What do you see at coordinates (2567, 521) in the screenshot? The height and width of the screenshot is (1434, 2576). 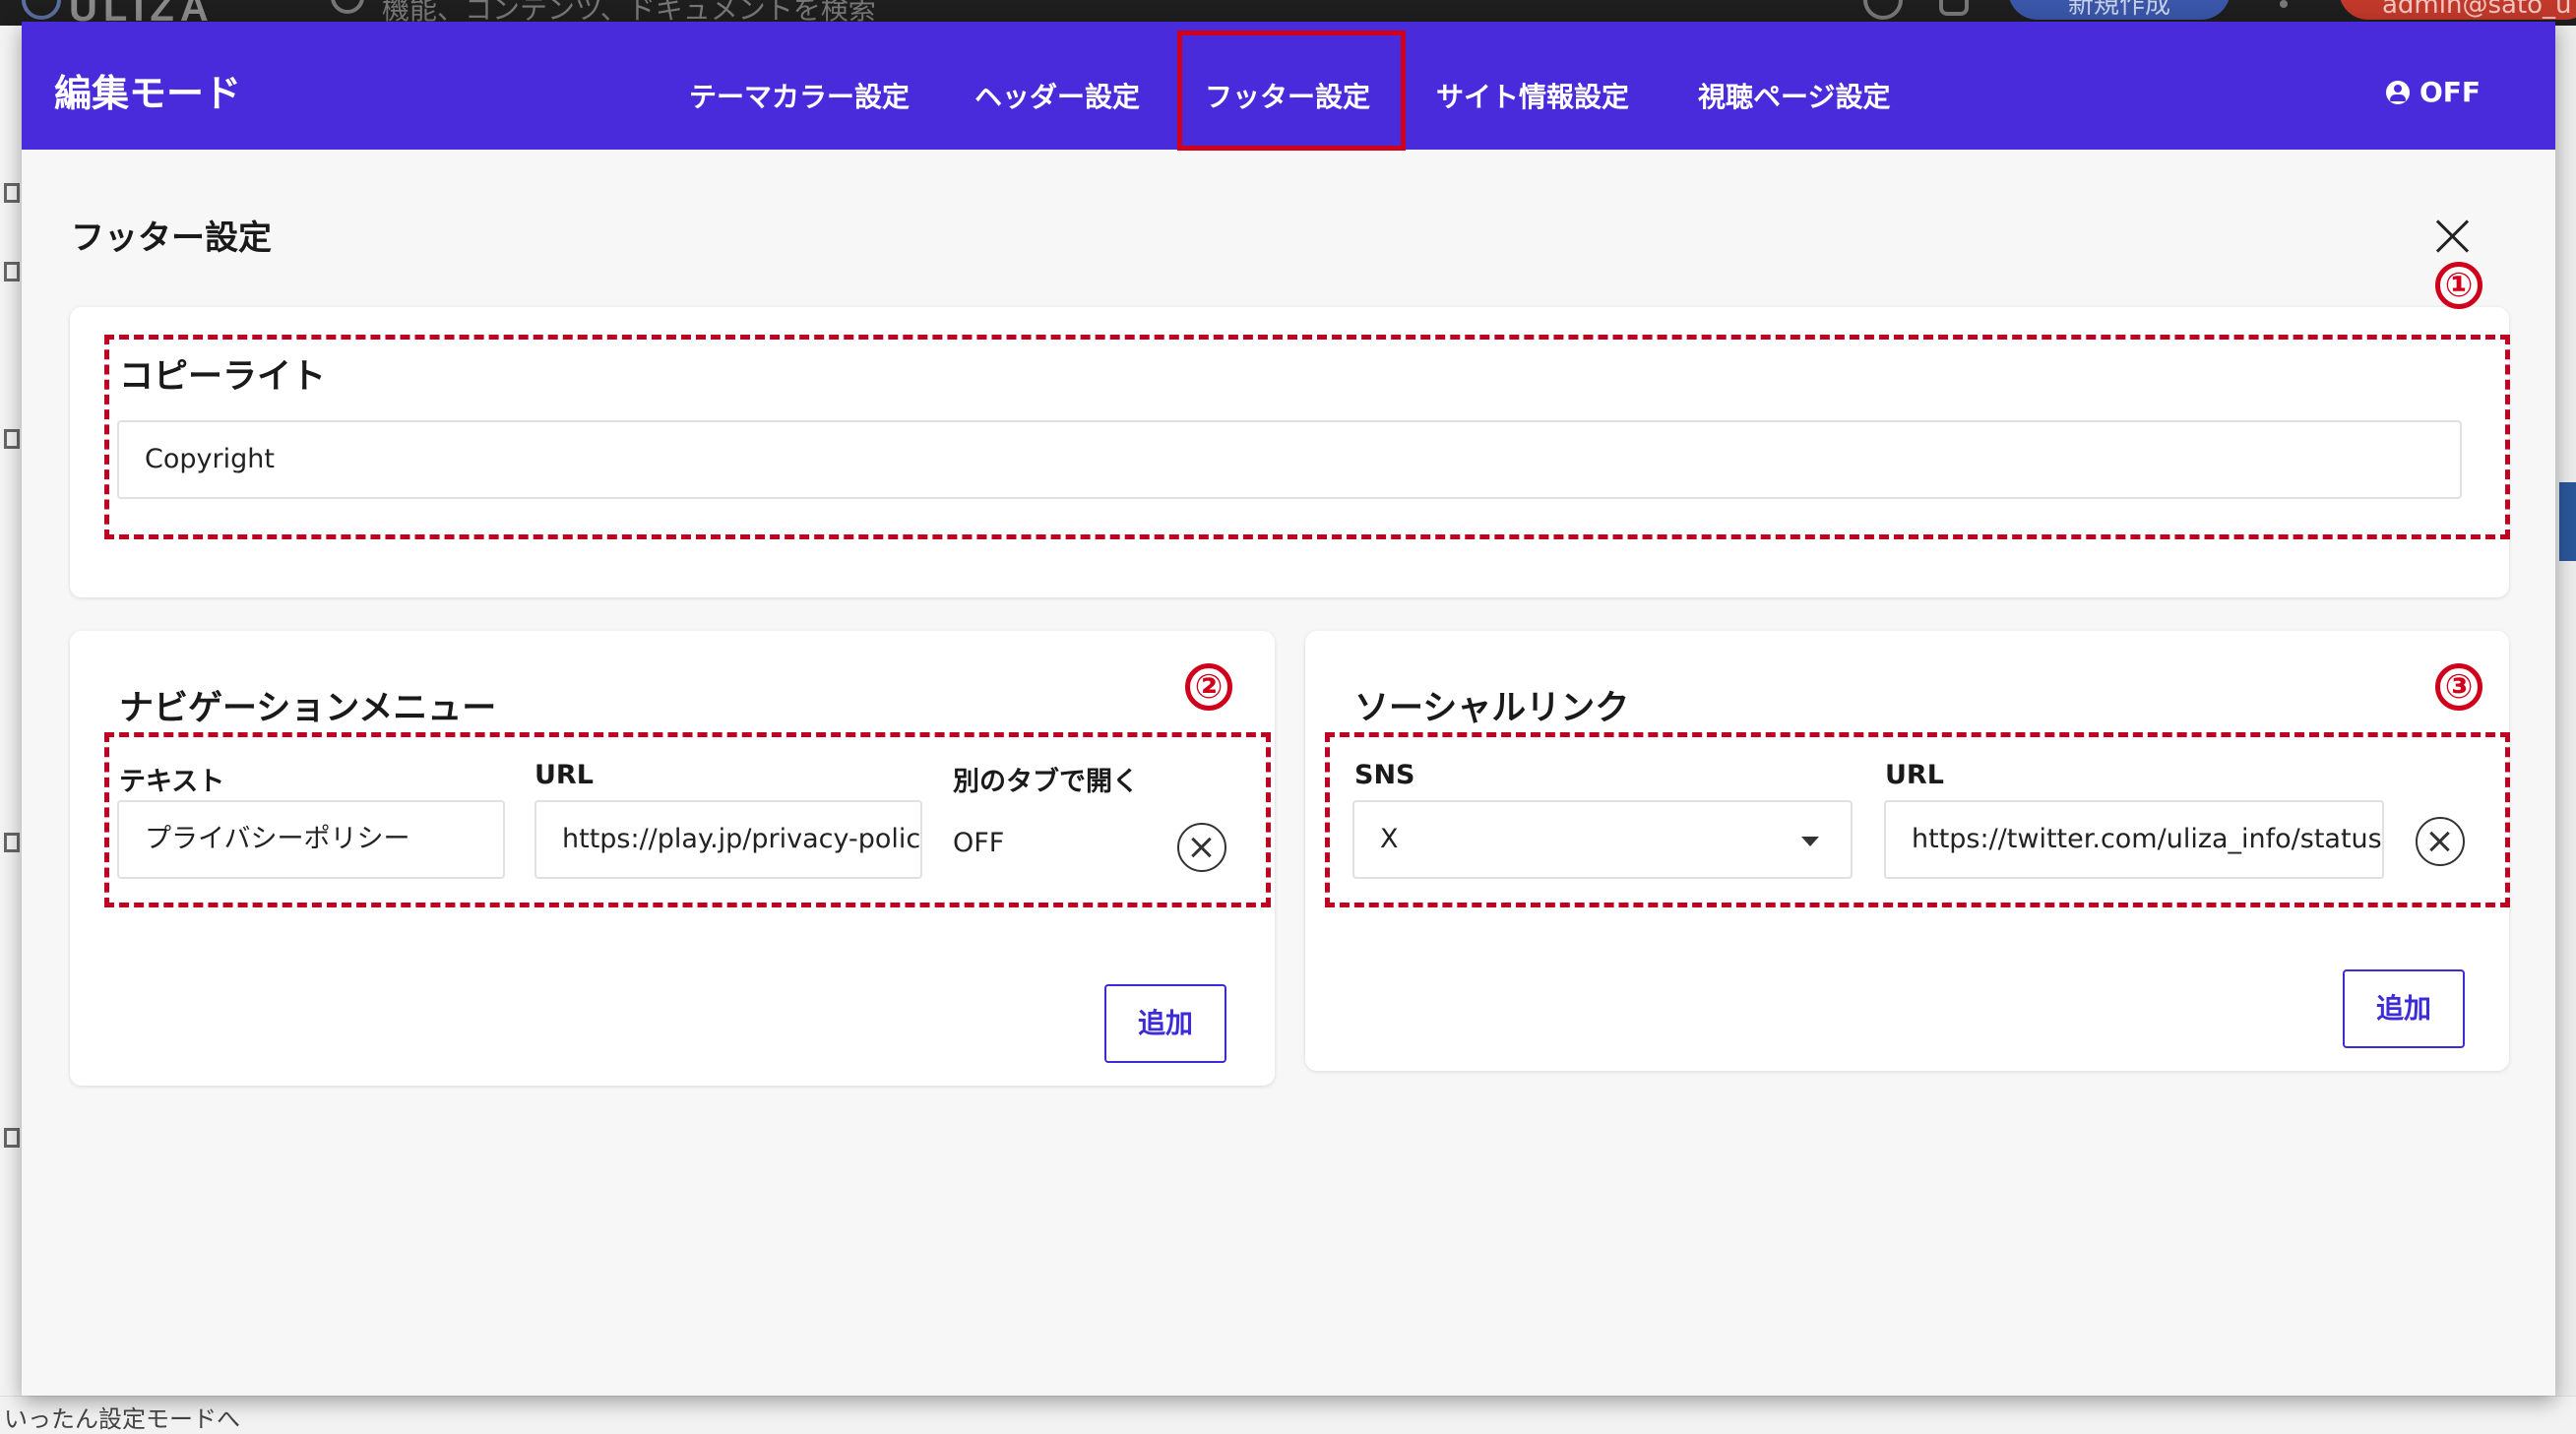 I see `background-right-accent` at bounding box center [2567, 521].